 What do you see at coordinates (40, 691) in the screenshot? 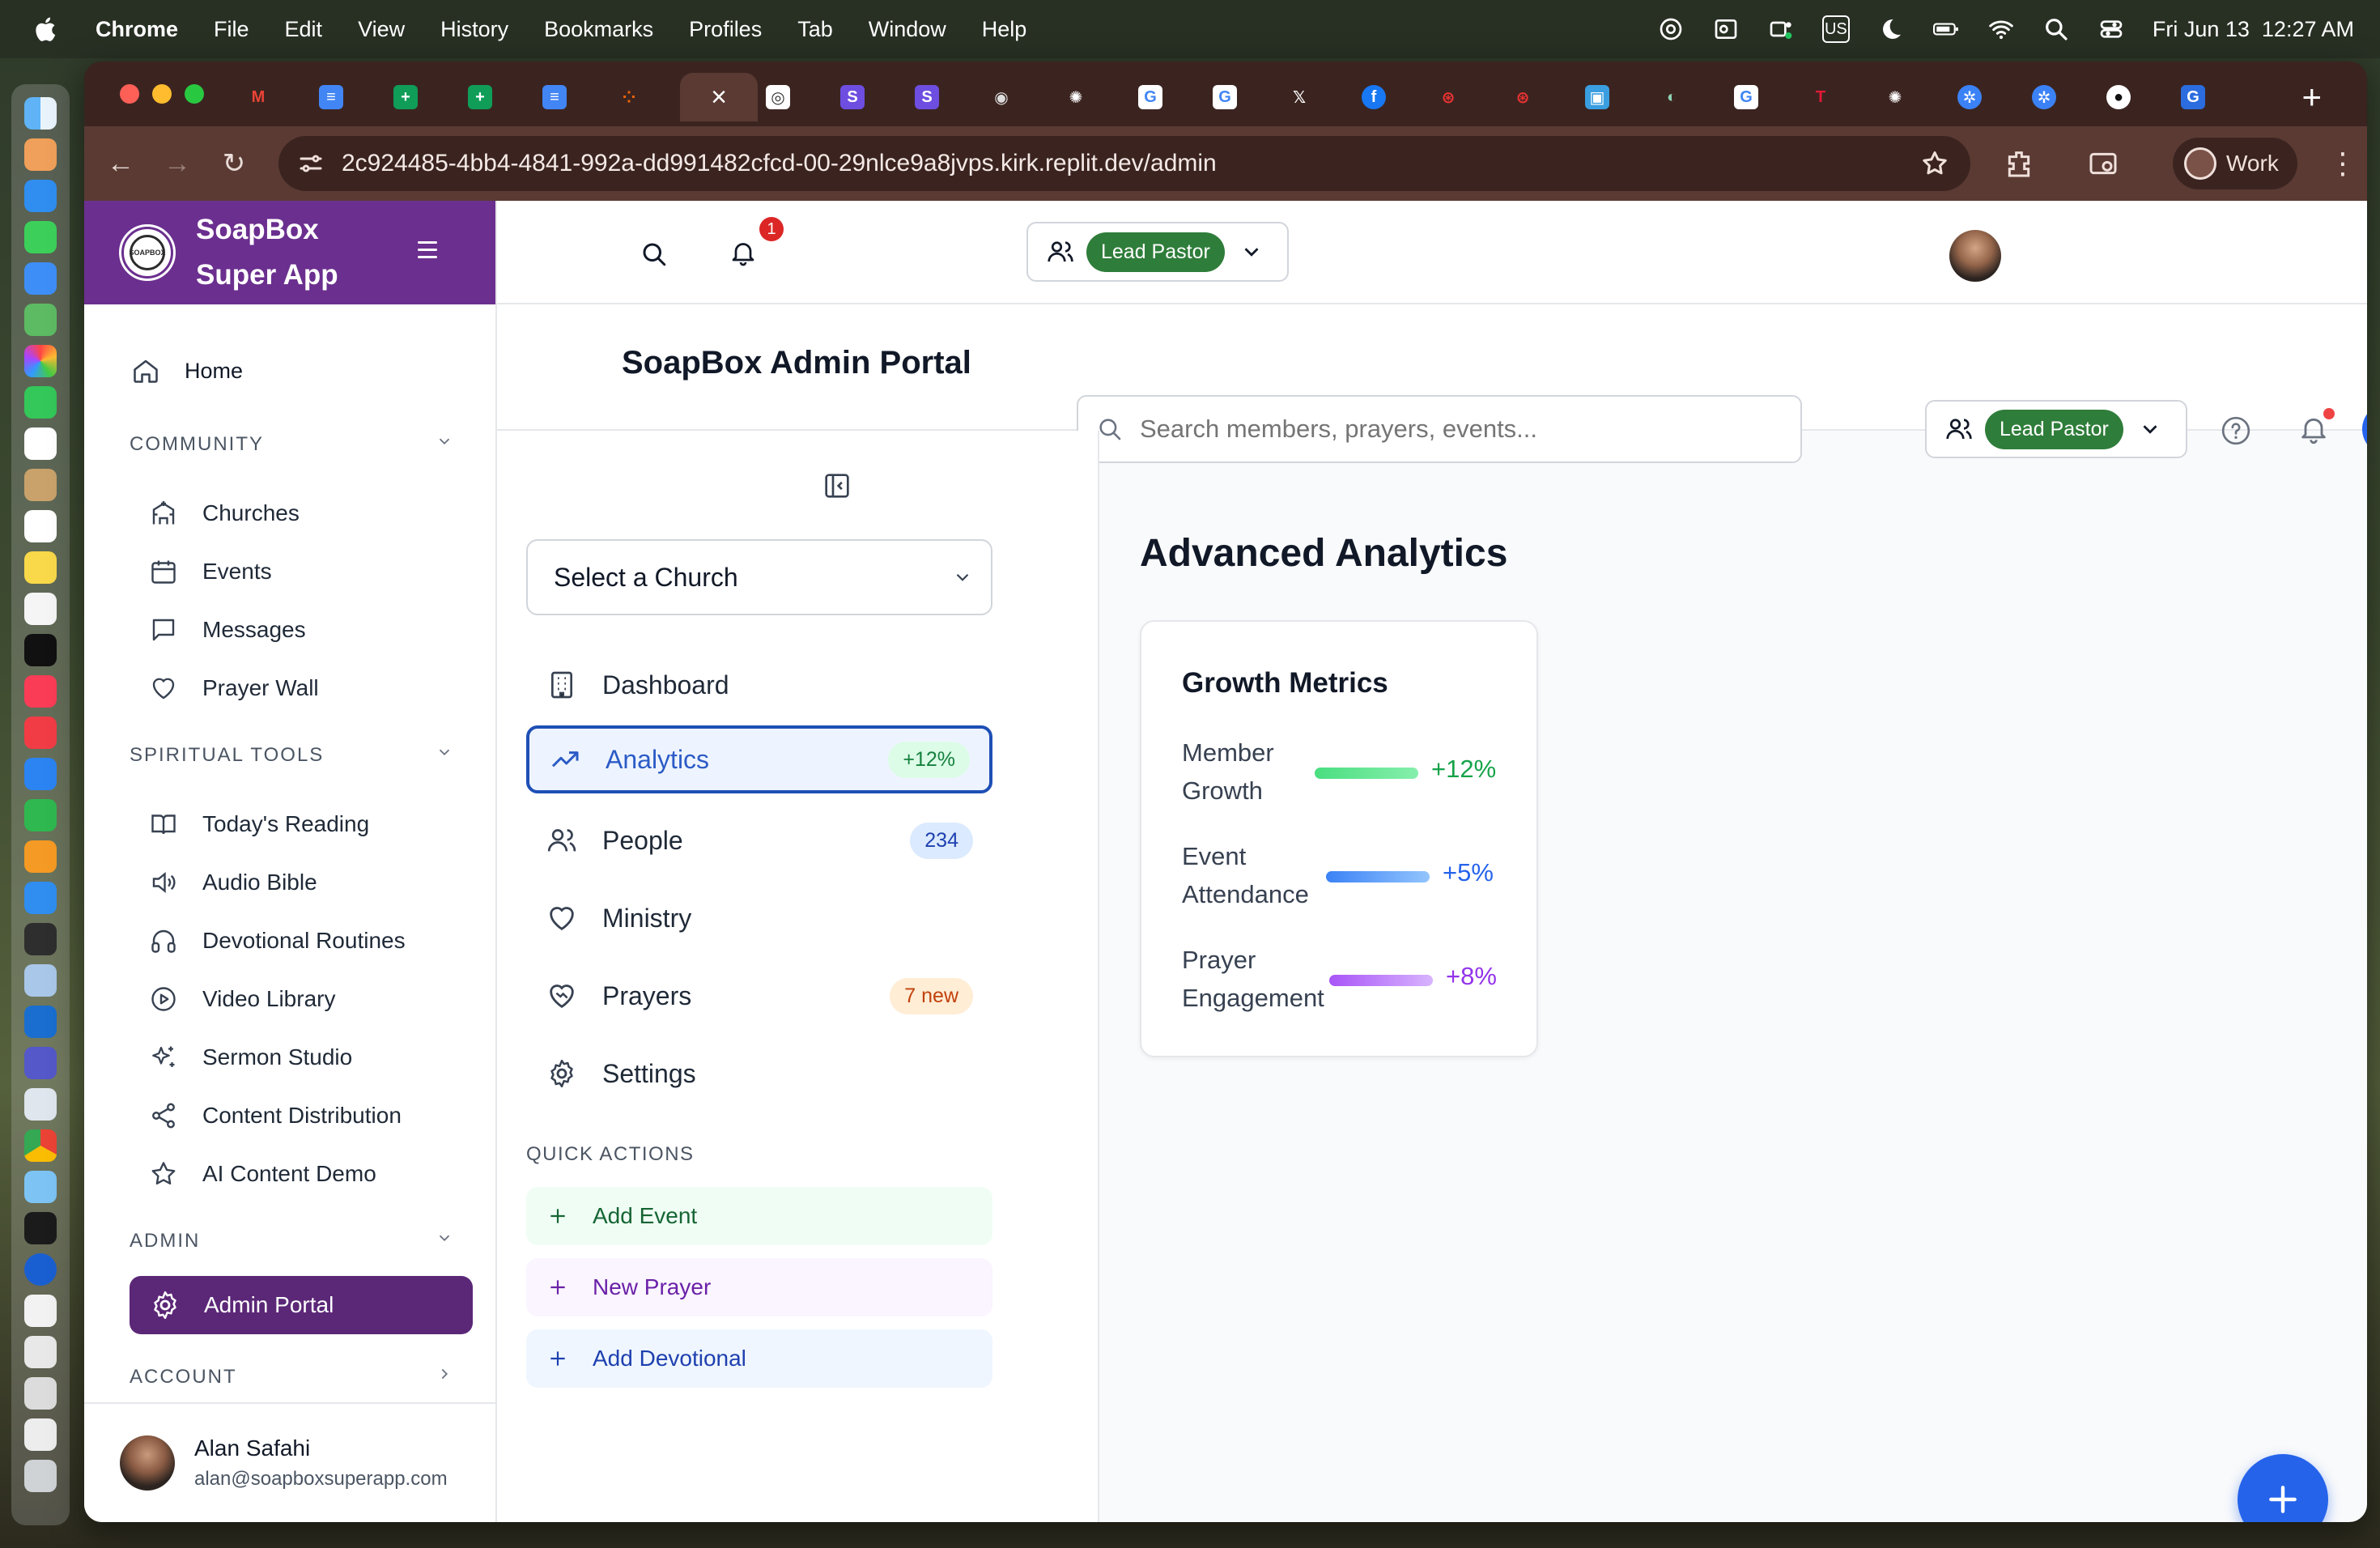
I see `dock-music-icon` at bounding box center [40, 691].